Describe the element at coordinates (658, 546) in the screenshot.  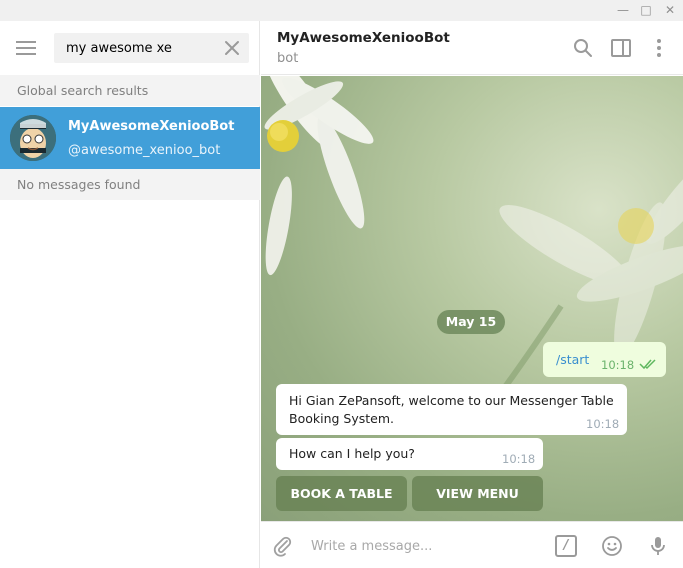
I see `microphone-icon` at that location.